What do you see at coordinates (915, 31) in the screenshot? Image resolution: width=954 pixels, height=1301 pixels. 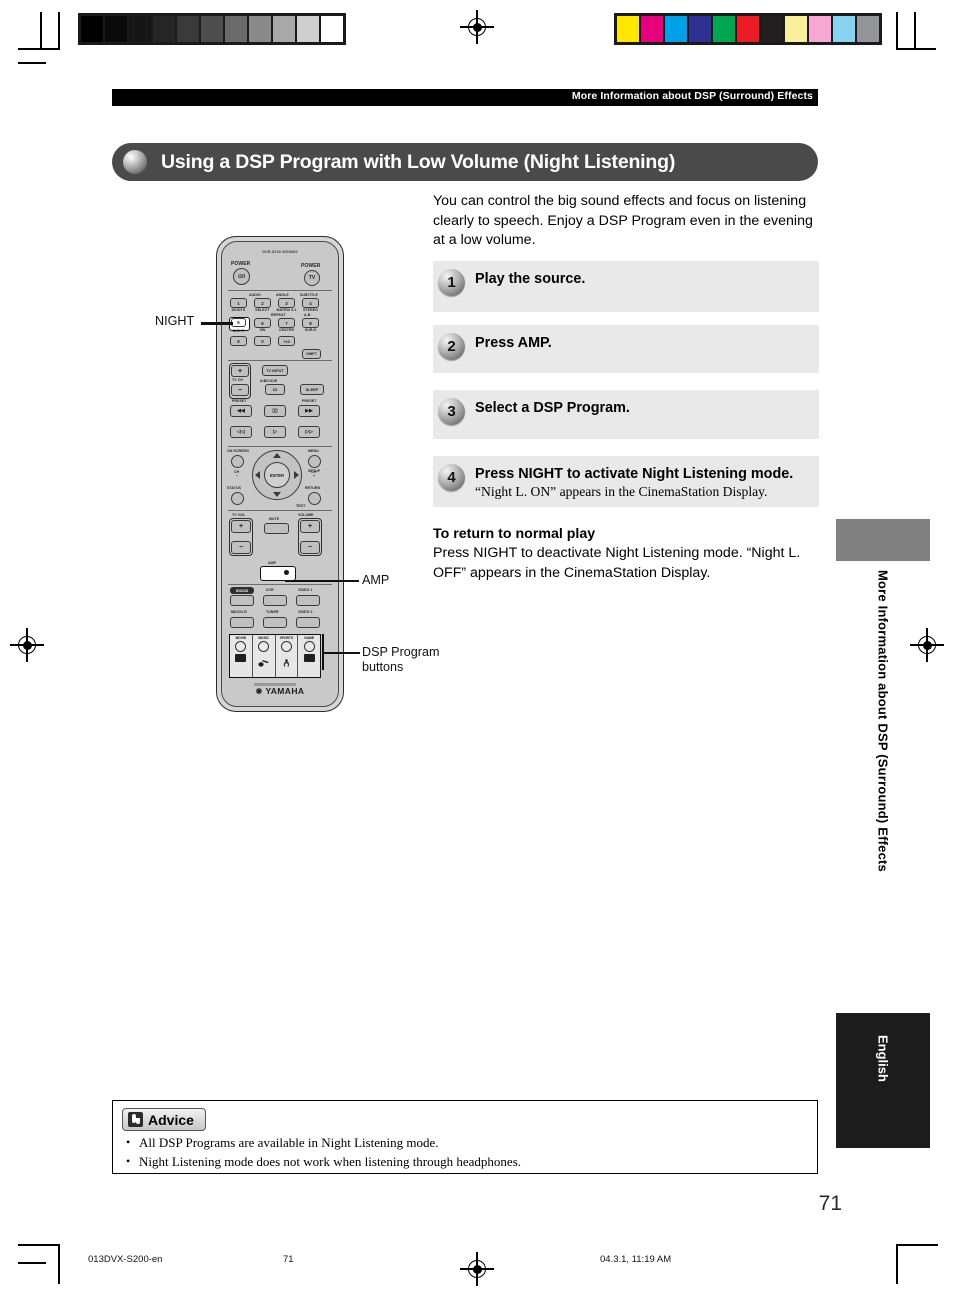 I see `crop-mark-tr2-v` at bounding box center [915, 31].